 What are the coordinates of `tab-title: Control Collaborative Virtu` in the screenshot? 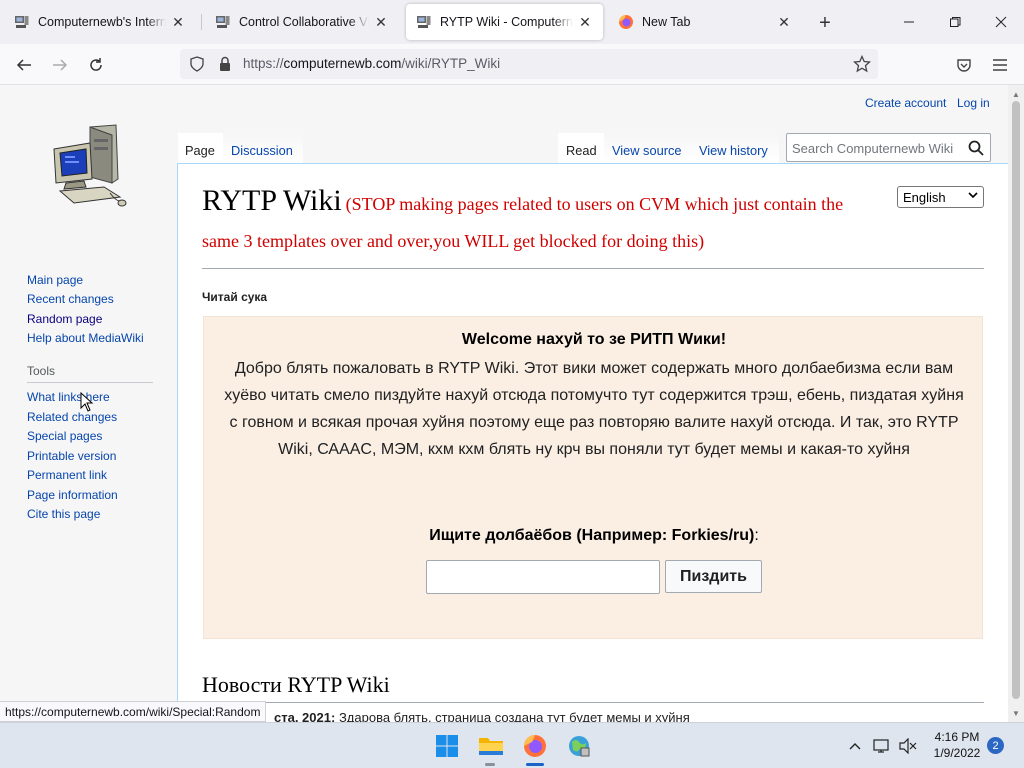 It's located at (304, 22).